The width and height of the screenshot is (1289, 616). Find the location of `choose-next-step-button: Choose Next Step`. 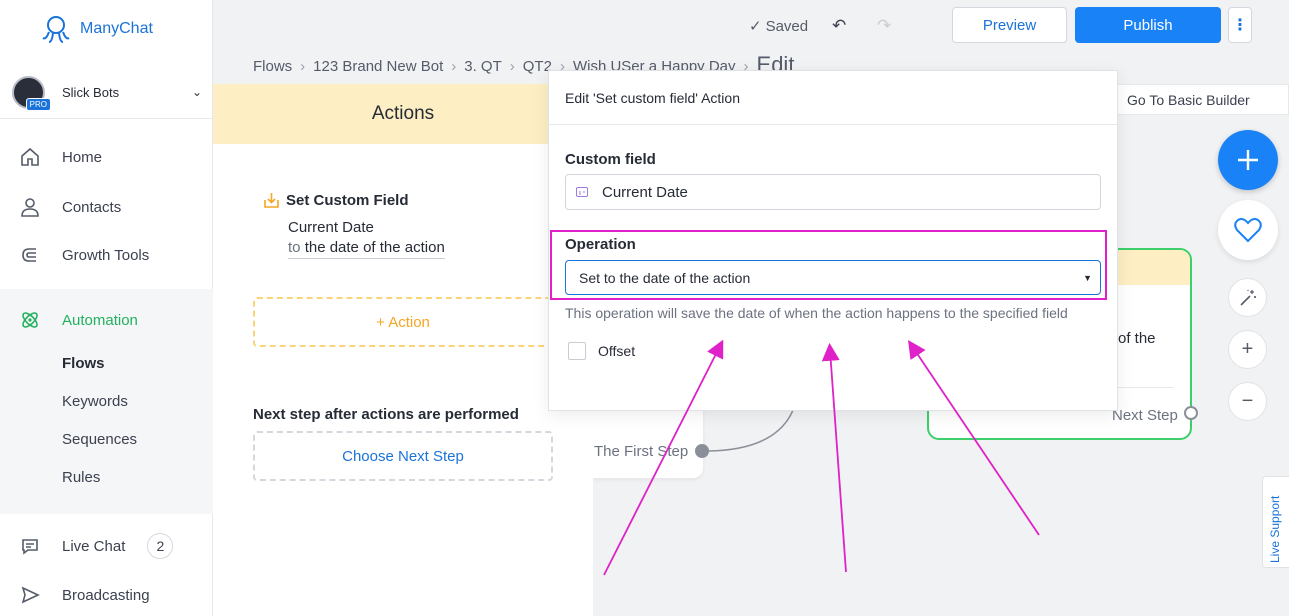

choose-next-step-button: Choose Next Step is located at coordinates (403, 456).